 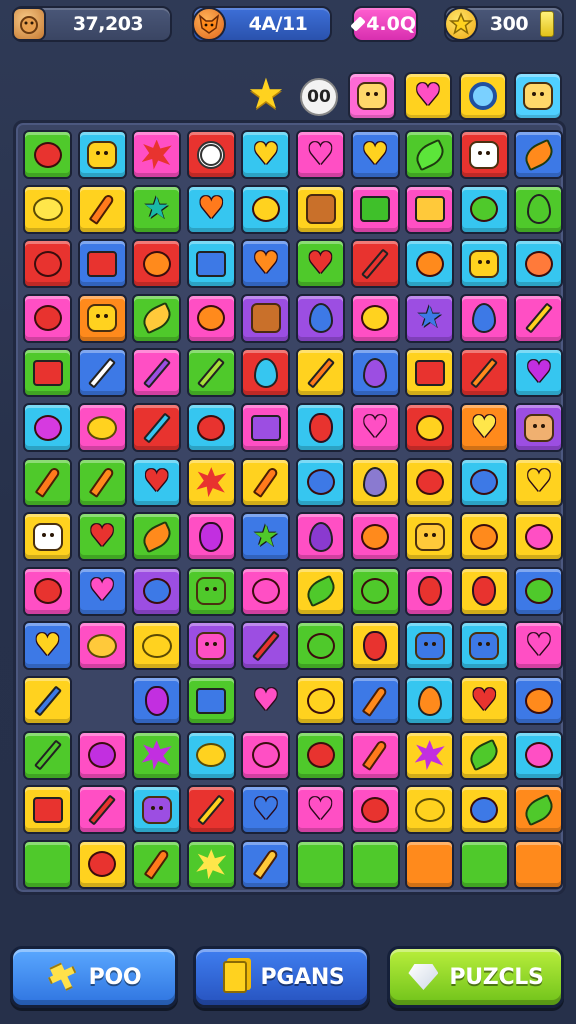 I want to click on play-button: POO, so click(x=94, y=977).